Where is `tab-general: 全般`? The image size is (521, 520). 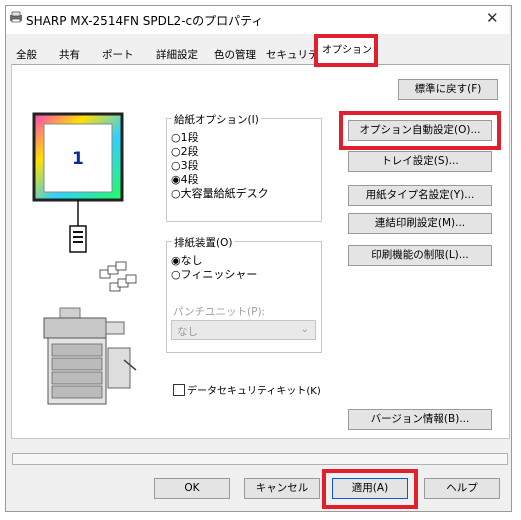
tab-general: 全般 is located at coordinates (26, 55).